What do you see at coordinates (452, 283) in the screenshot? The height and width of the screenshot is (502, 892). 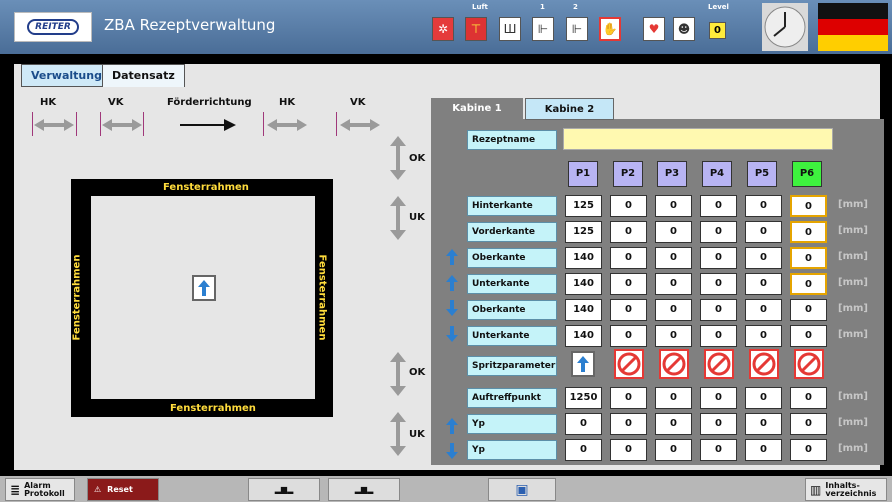 I see `arrow-up-icon` at bounding box center [452, 283].